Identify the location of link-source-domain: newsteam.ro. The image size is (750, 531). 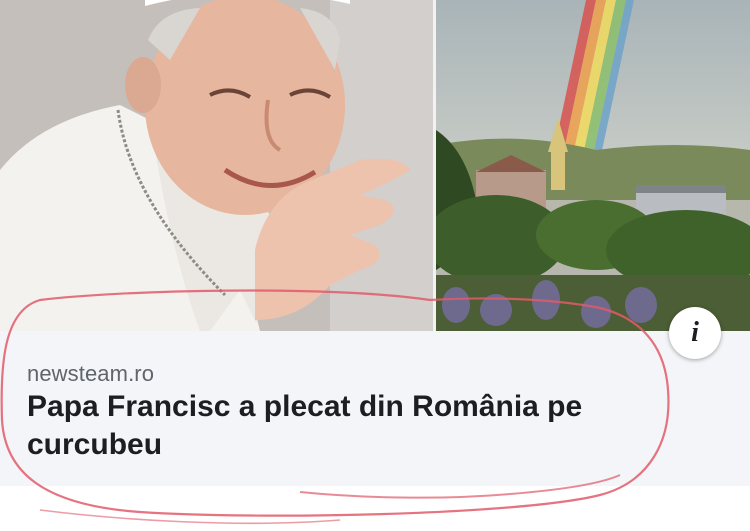
(91, 373).